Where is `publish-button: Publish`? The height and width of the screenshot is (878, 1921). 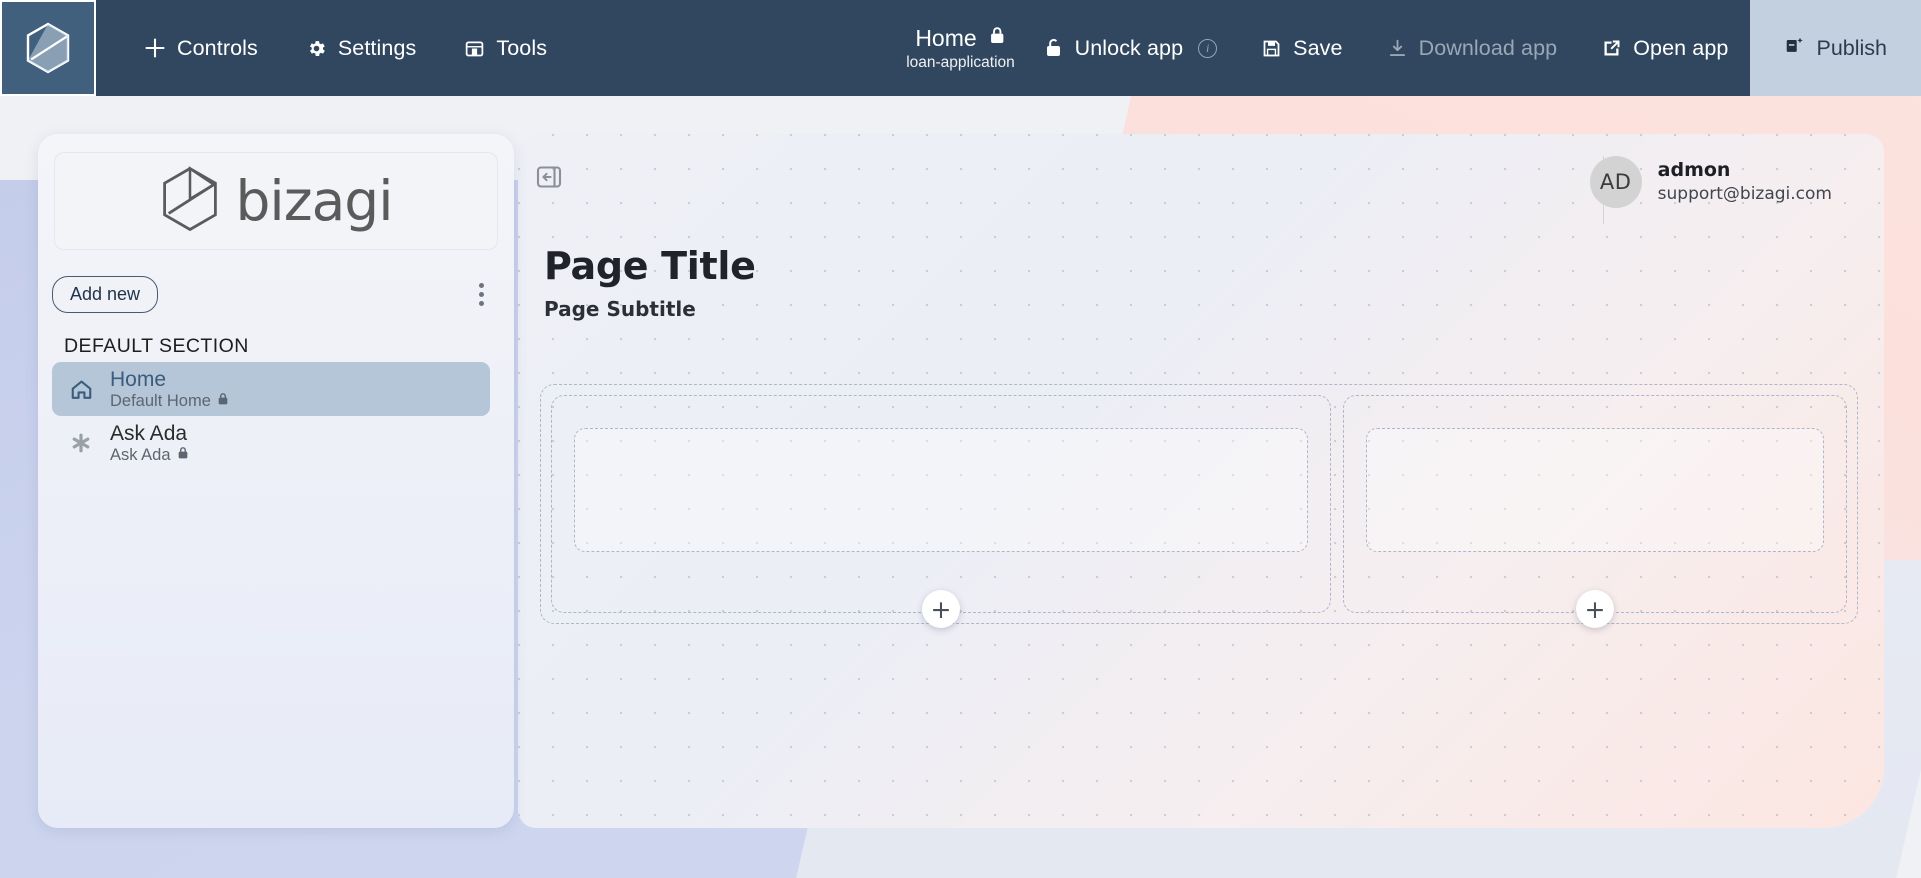
publish-button: Publish is located at coordinates (1835, 48).